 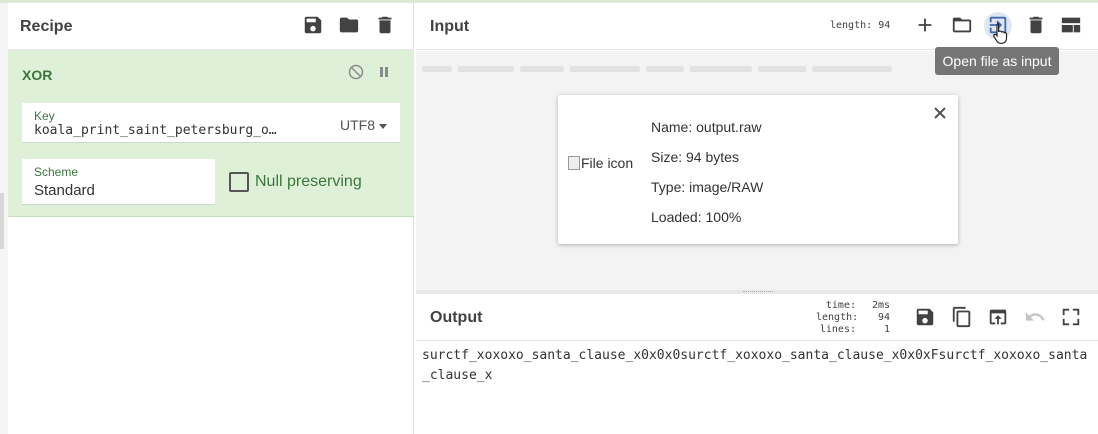 I want to click on folder-outline-icon, so click(x=962, y=25).